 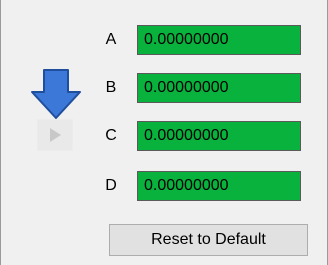 I want to click on play-icon, so click(x=55, y=135).